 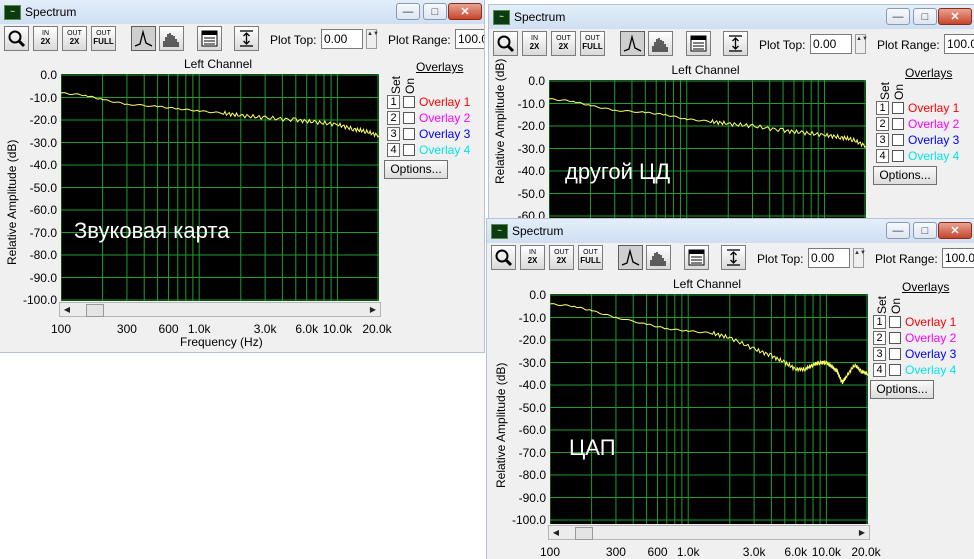 What do you see at coordinates (43, 142) in the screenshot?
I see `y-tick-label: -30.0` at bounding box center [43, 142].